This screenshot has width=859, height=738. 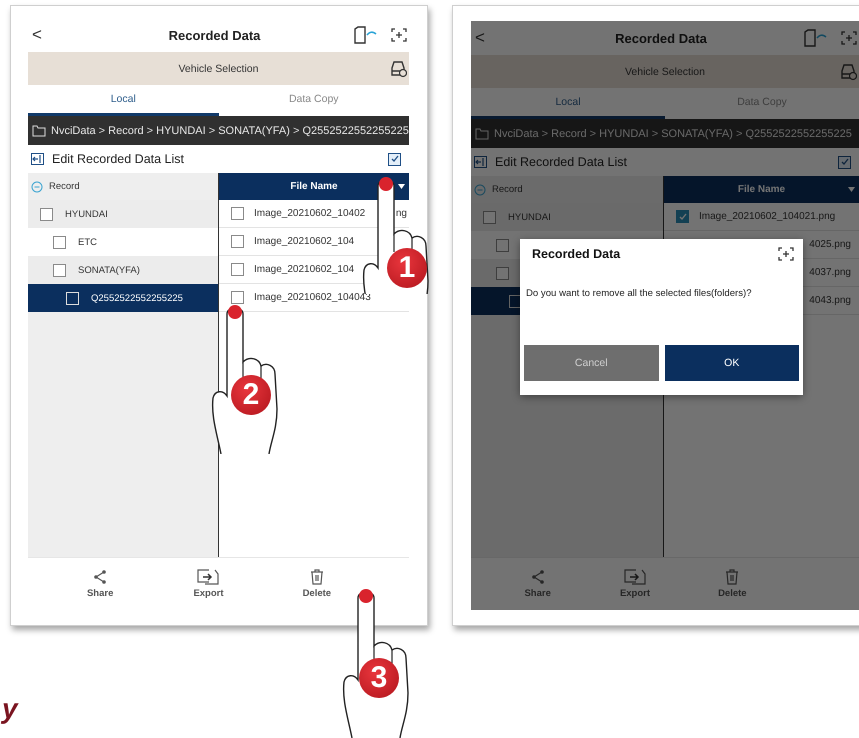 What do you see at coordinates (10, 709) in the screenshot?
I see `text-fragment: y` at bounding box center [10, 709].